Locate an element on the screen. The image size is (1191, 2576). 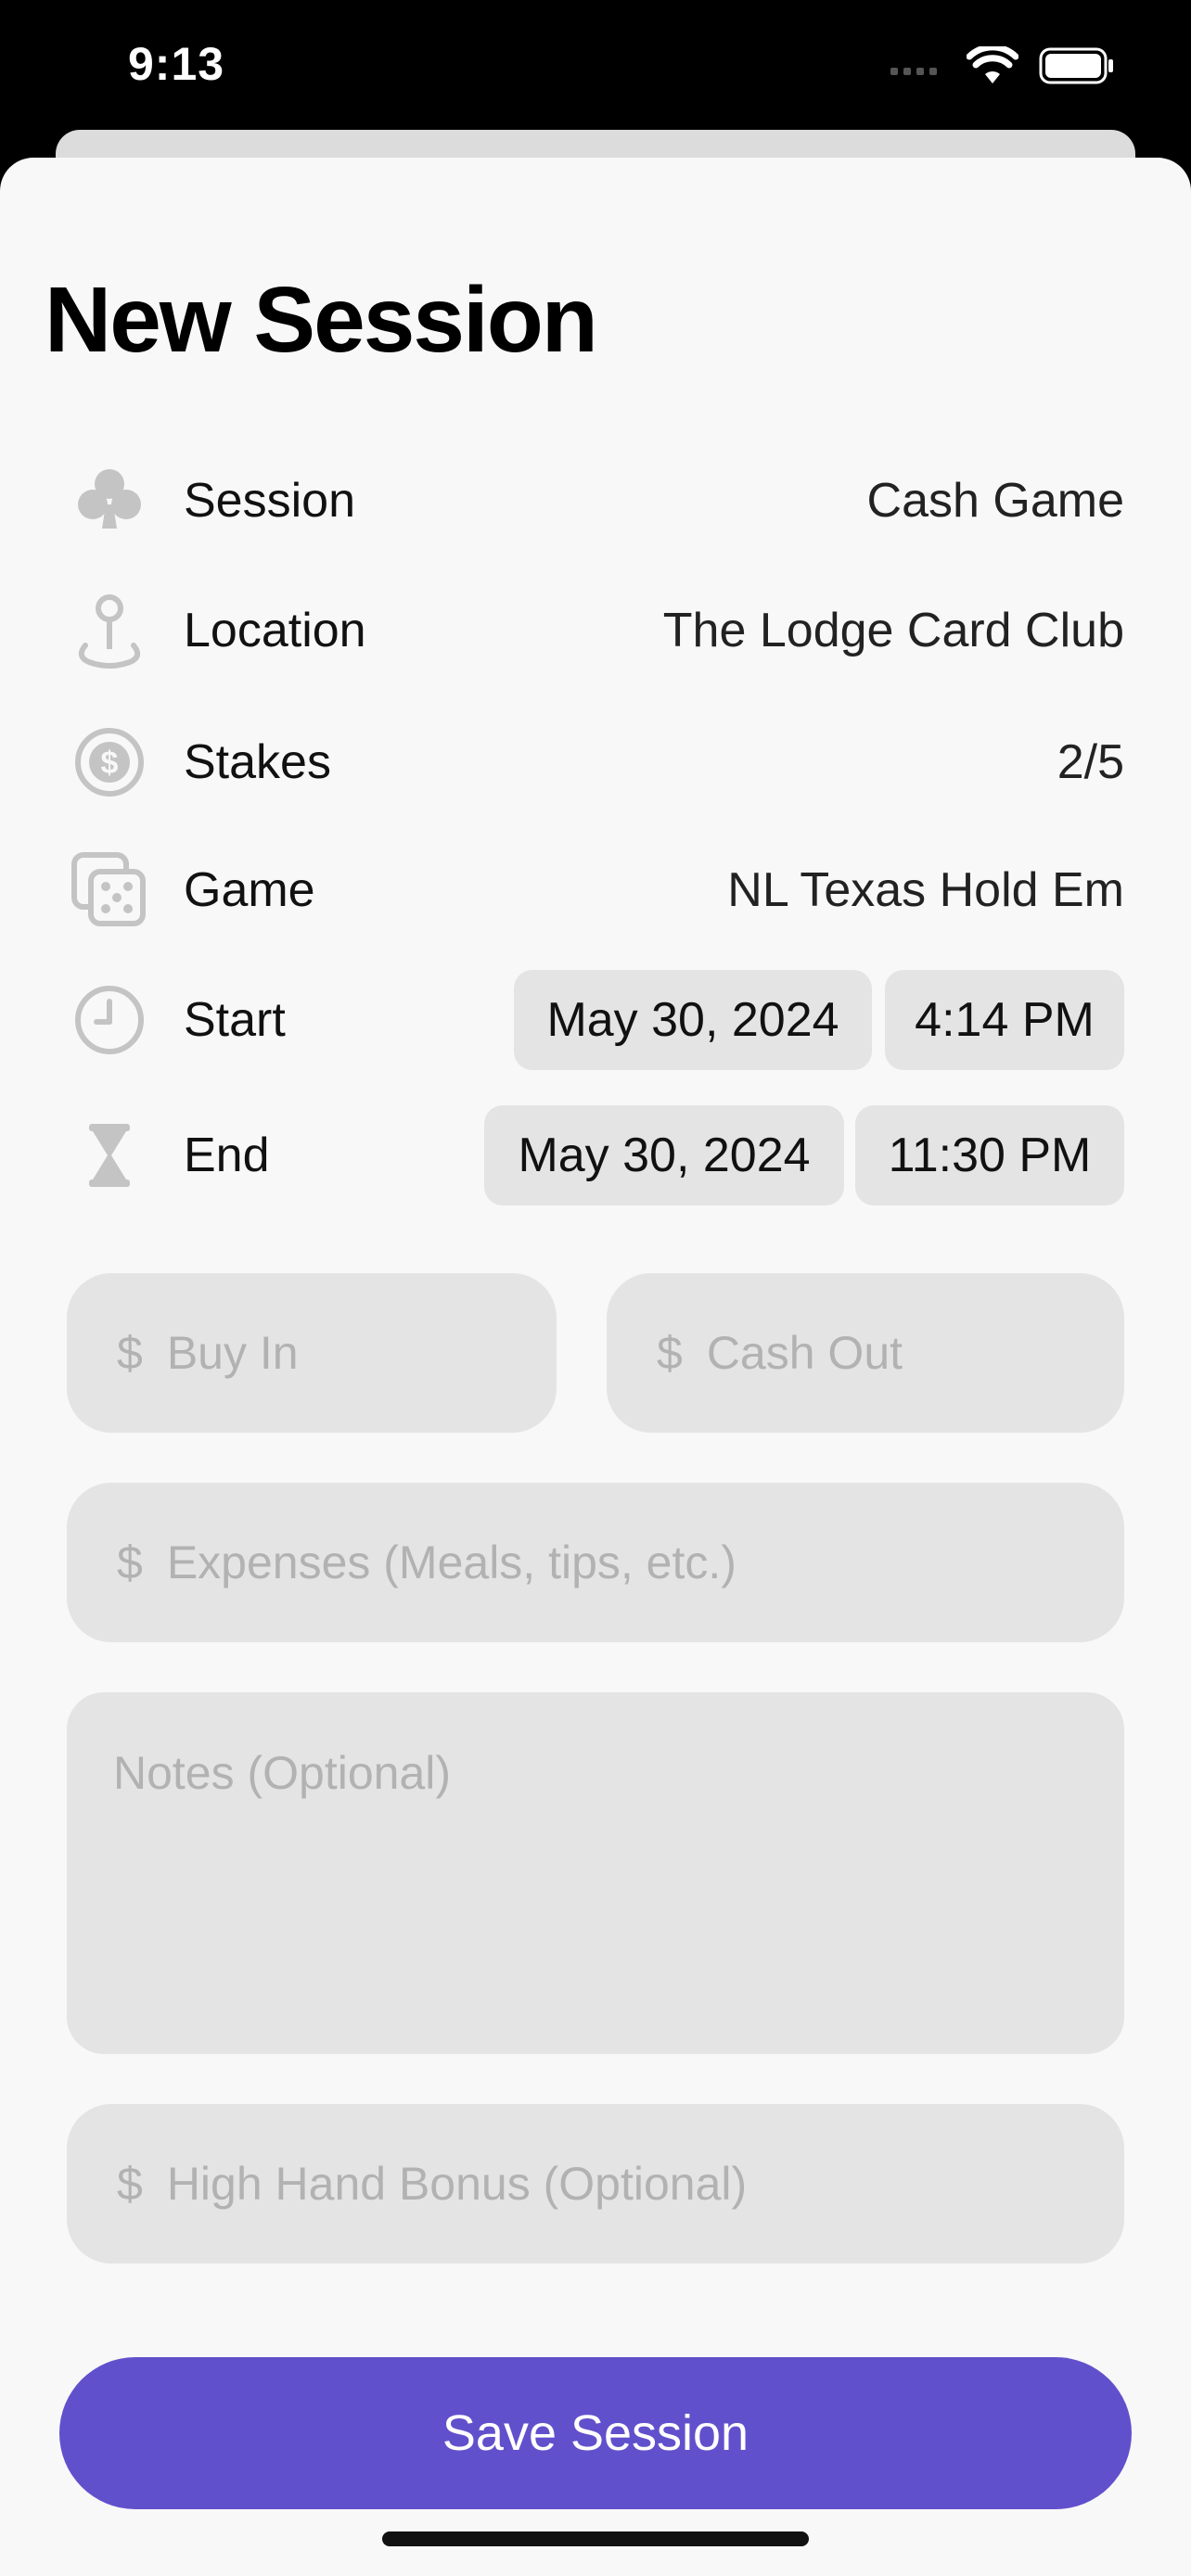
end-label: End is located at coordinates (227, 1156).